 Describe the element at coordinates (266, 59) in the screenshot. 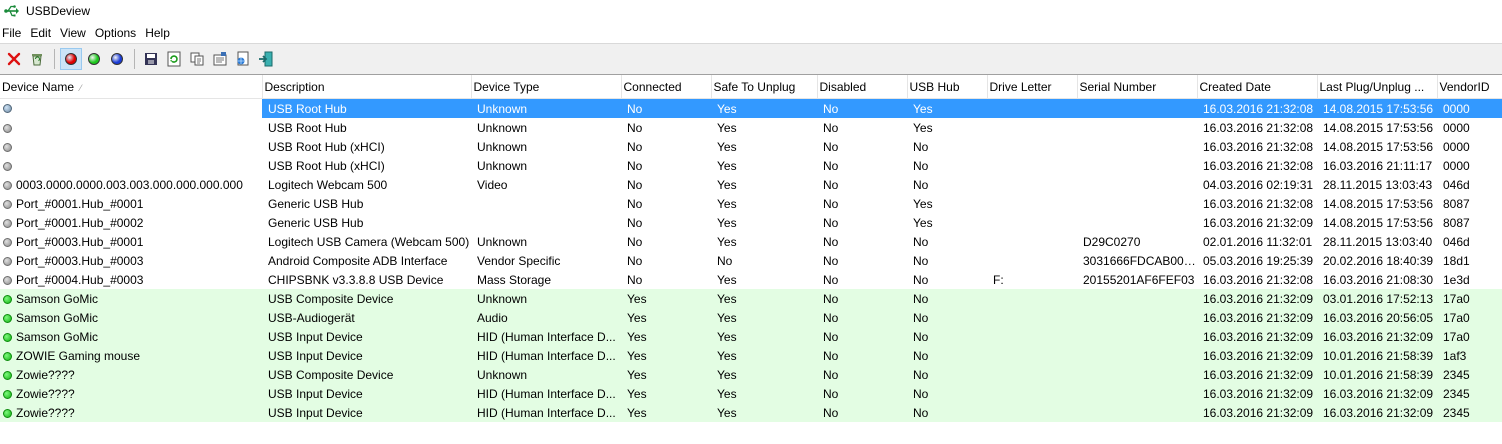

I see `exit-button` at that location.